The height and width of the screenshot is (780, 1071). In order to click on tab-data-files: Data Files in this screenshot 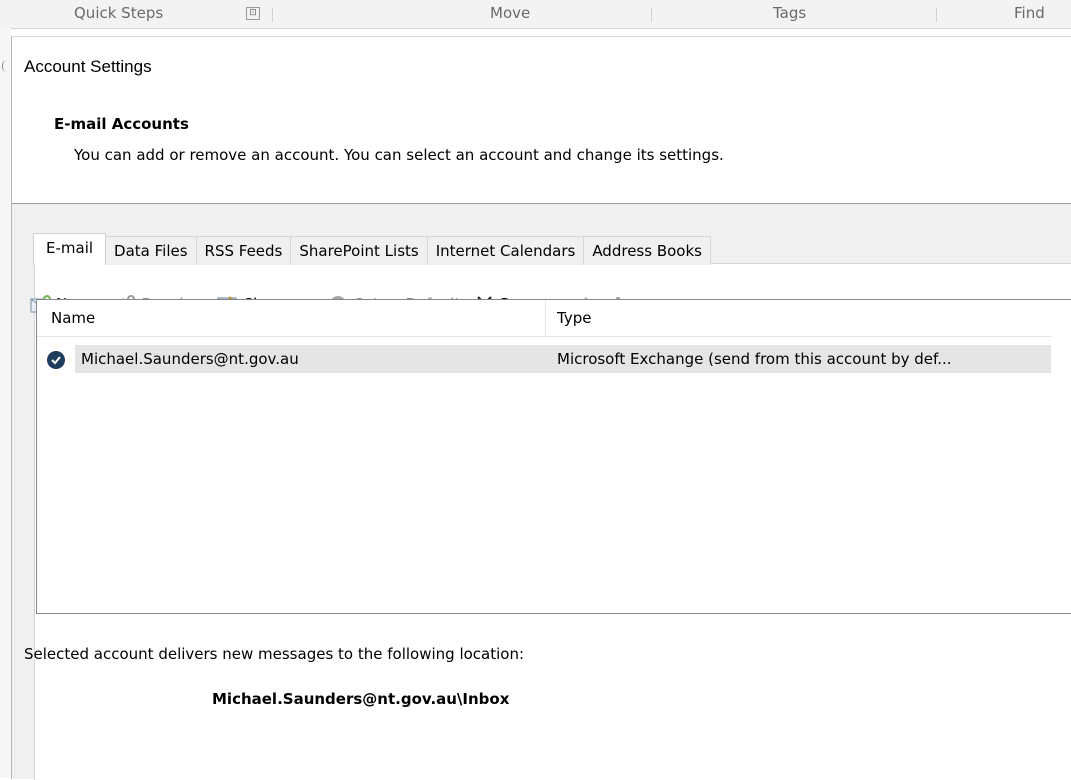, I will do `click(151, 250)`.